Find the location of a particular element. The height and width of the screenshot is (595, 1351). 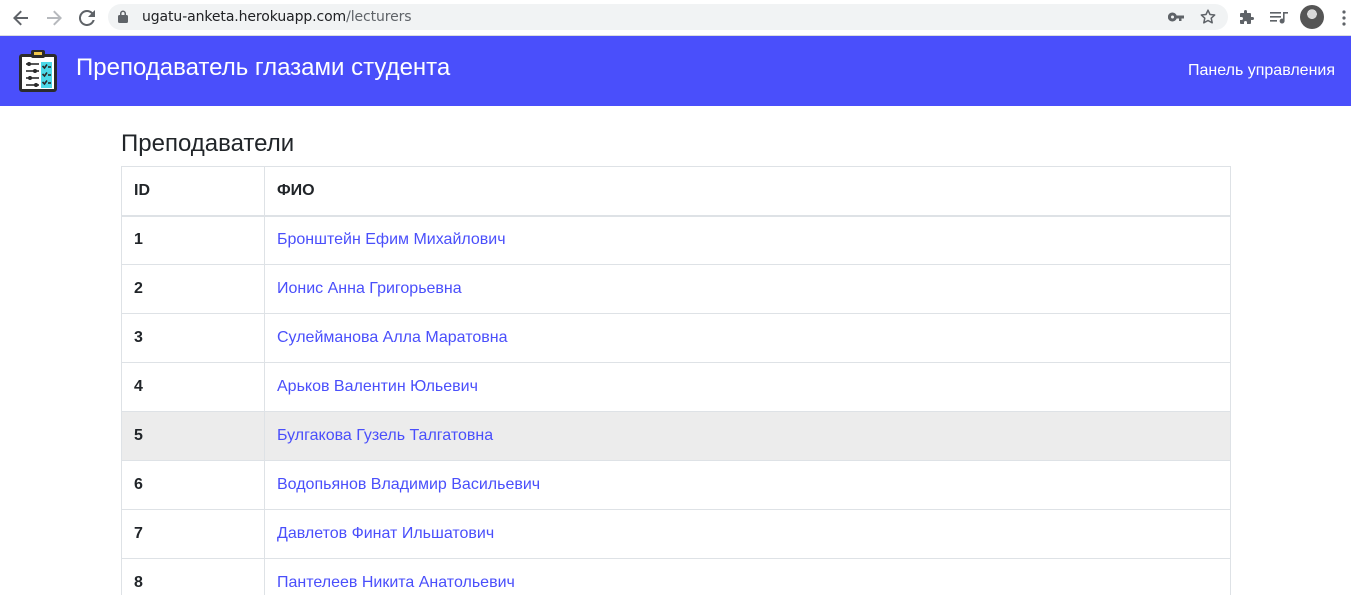

lecturer-link: Арьков Валентин Юльевич is located at coordinates (377, 386).